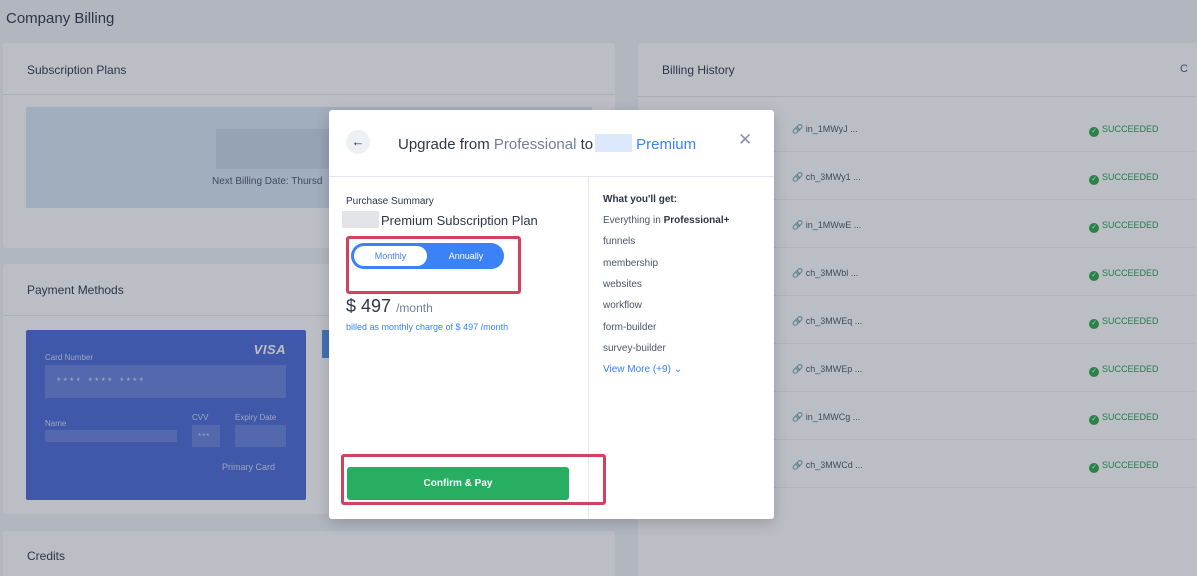  Describe the element at coordinates (369, 306) in the screenshot. I see `price-amount: $ 497` at that location.